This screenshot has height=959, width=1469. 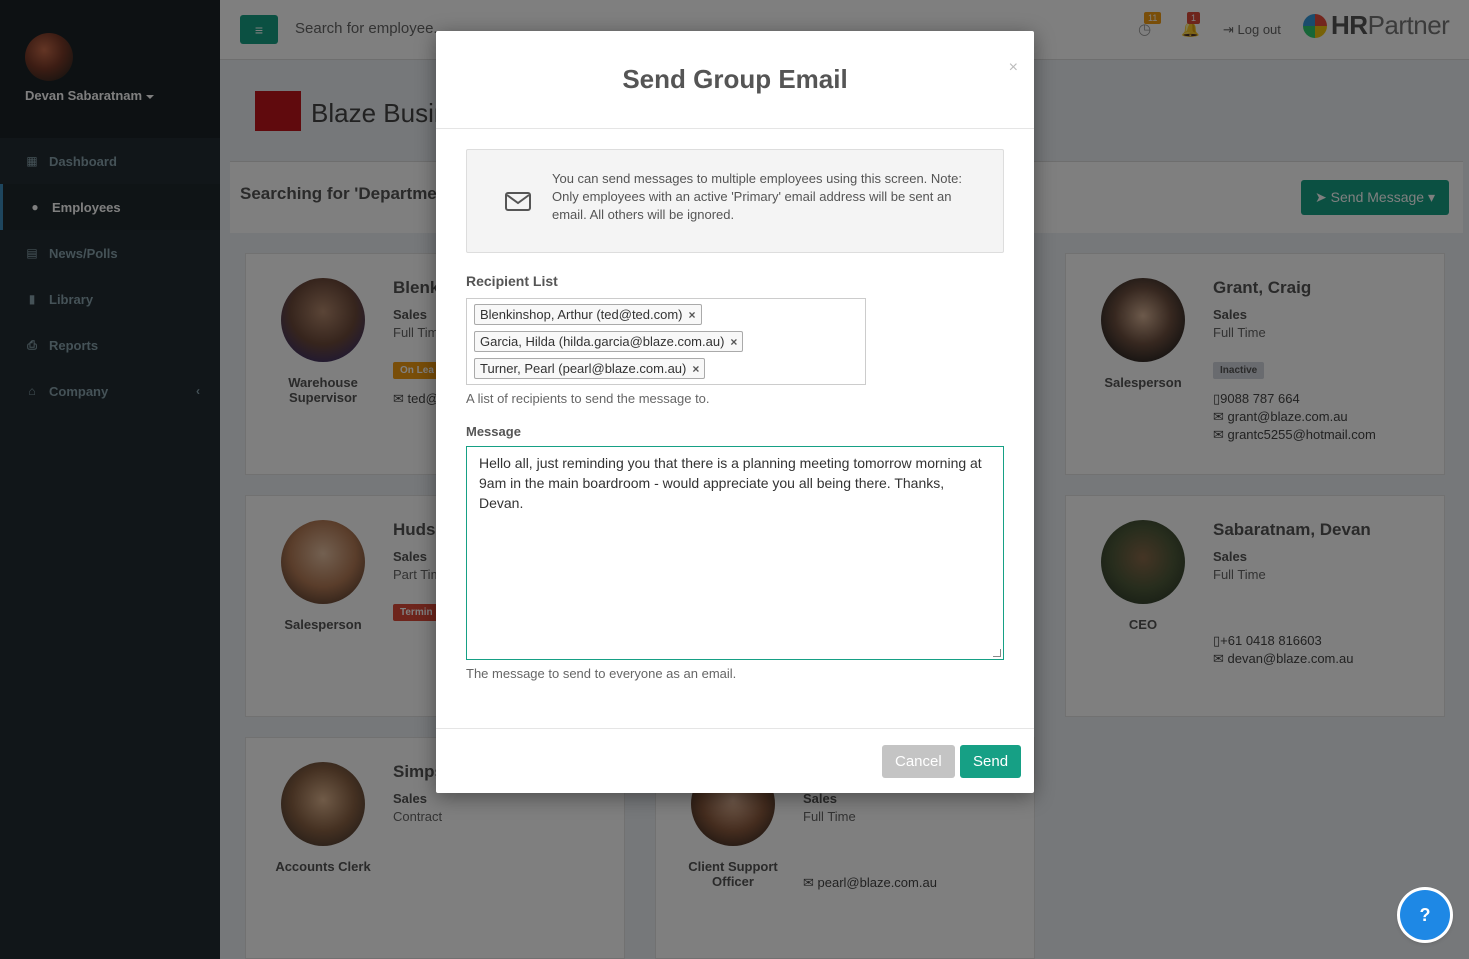 What do you see at coordinates (918, 761) in the screenshot?
I see `cancel-button: Cancel` at bounding box center [918, 761].